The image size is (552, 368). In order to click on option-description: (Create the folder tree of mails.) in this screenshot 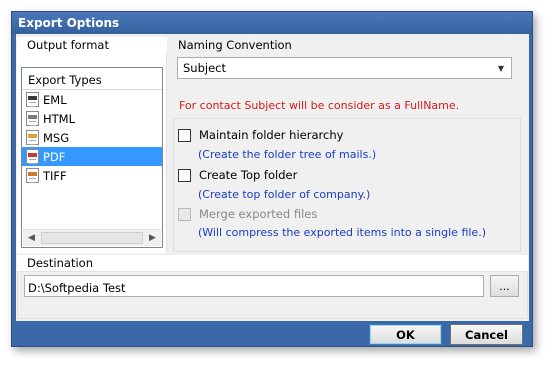, I will do `click(287, 154)`.